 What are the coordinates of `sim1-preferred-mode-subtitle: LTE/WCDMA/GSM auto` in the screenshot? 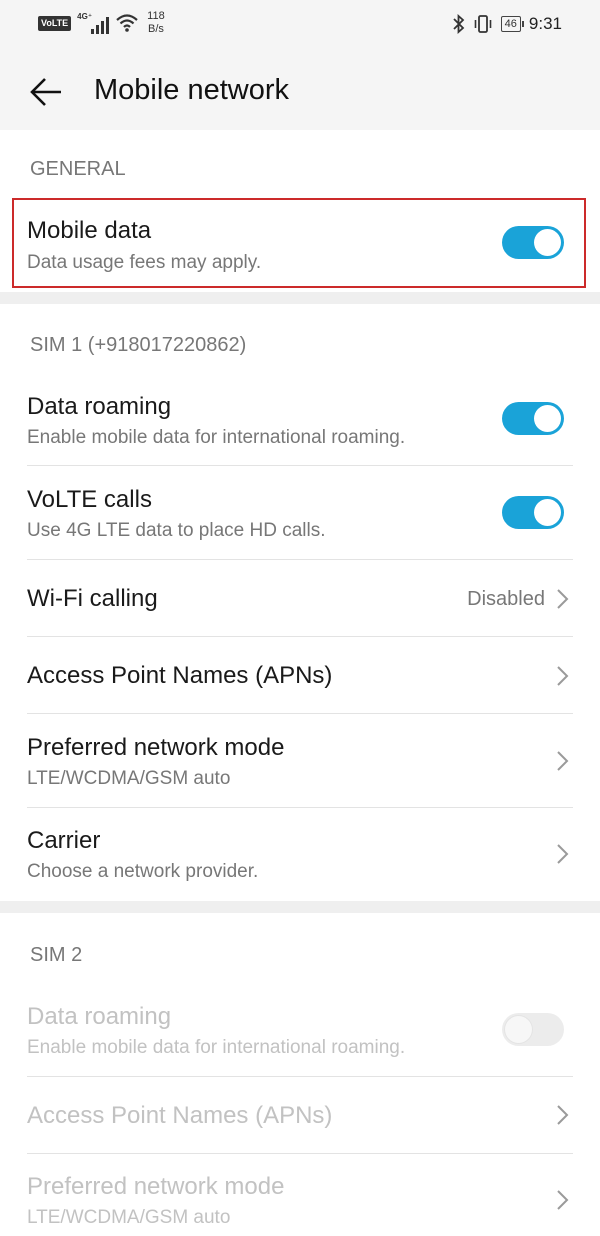 It's located at (129, 778).